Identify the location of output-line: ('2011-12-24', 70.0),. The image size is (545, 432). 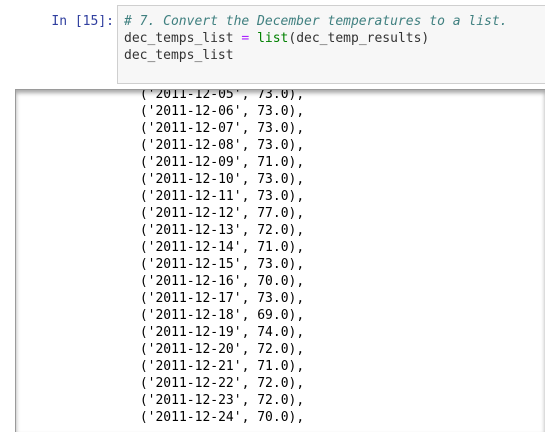
(218, 417).